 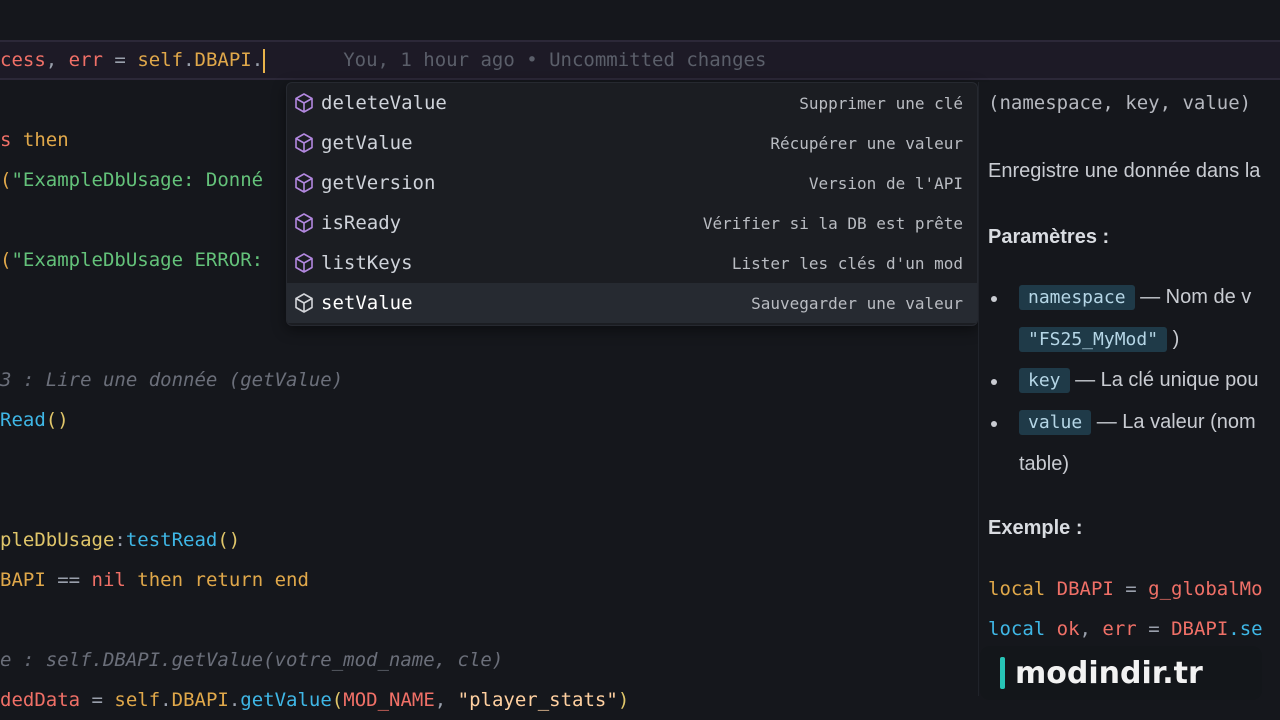 I want to click on param-item-cont: "FS25_MyMod" ), so click(x=1099, y=339).